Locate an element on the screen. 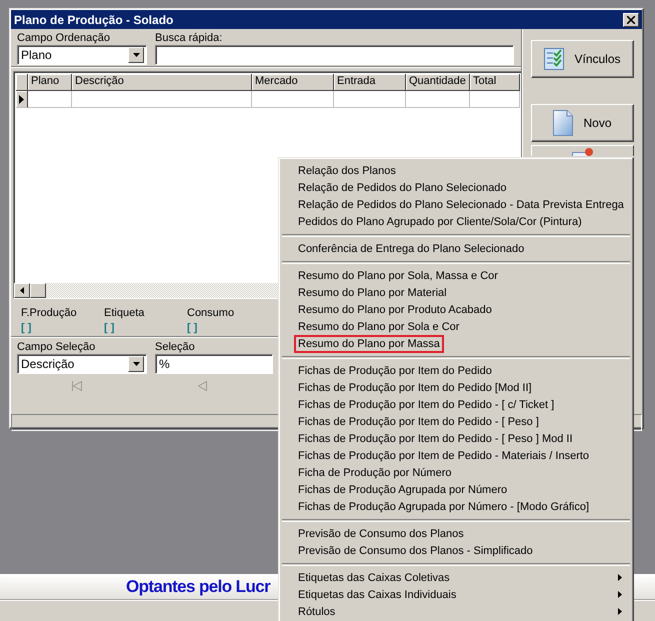 This screenshot has height=621, width=655. edit-button is located at coordinates (582, 150).